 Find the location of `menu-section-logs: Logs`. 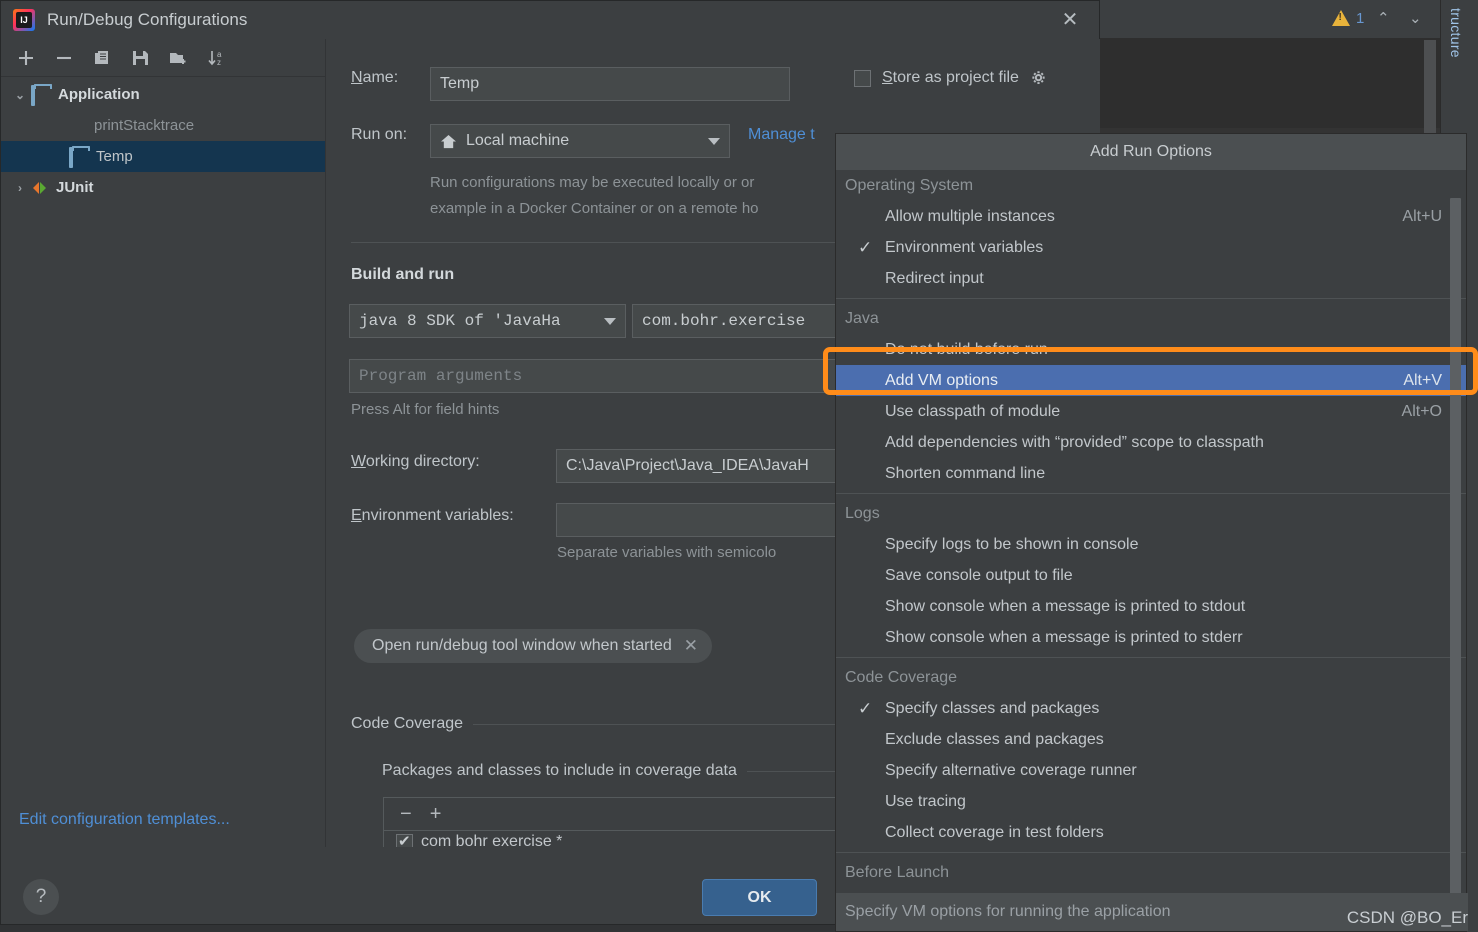

menu-section-logs: Logs is located at coordinates (862, 513).